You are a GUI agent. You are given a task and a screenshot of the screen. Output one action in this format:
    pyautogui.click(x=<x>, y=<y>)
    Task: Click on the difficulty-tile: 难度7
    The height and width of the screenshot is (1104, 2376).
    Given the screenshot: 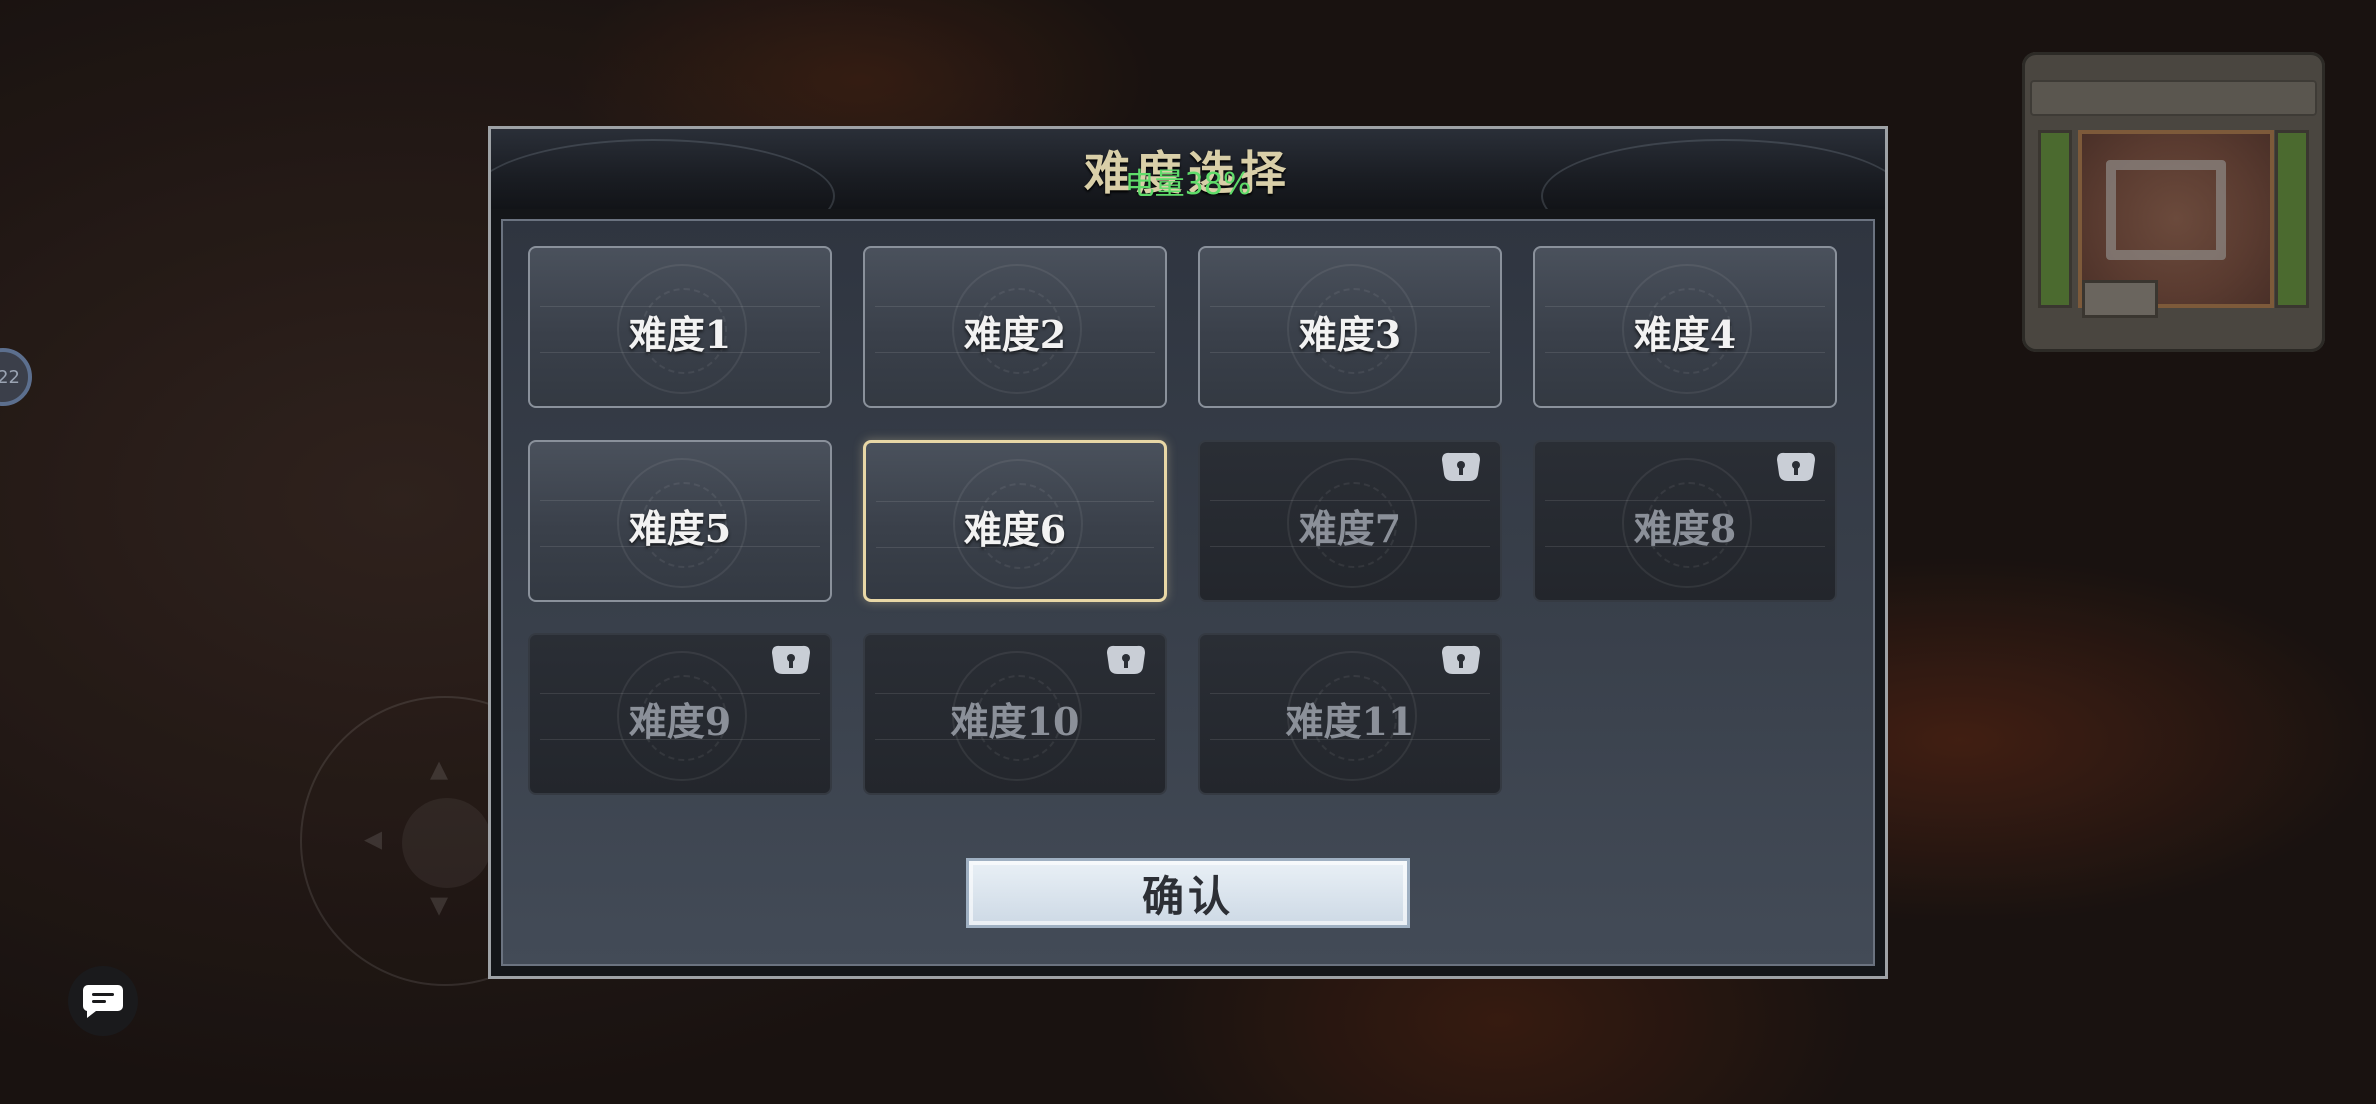 What is the action you would take?
    pyautogui.click(x=1350, y=521)
    